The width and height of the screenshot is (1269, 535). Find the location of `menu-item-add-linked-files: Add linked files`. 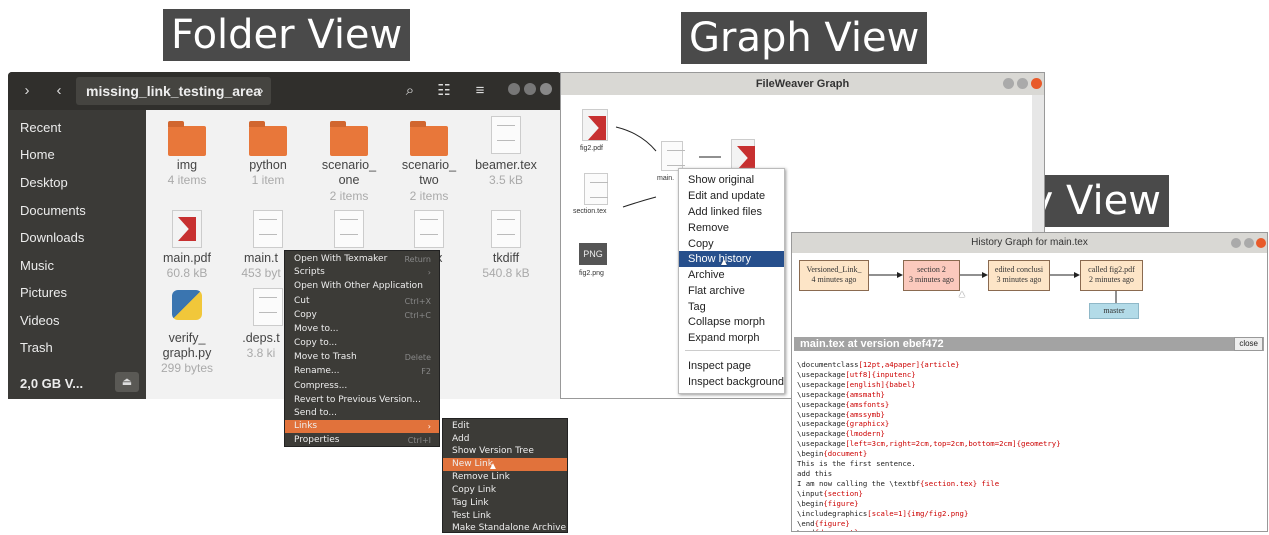

menu-item-add-linked-files: Add linked files is located at coordinates (731, 212).